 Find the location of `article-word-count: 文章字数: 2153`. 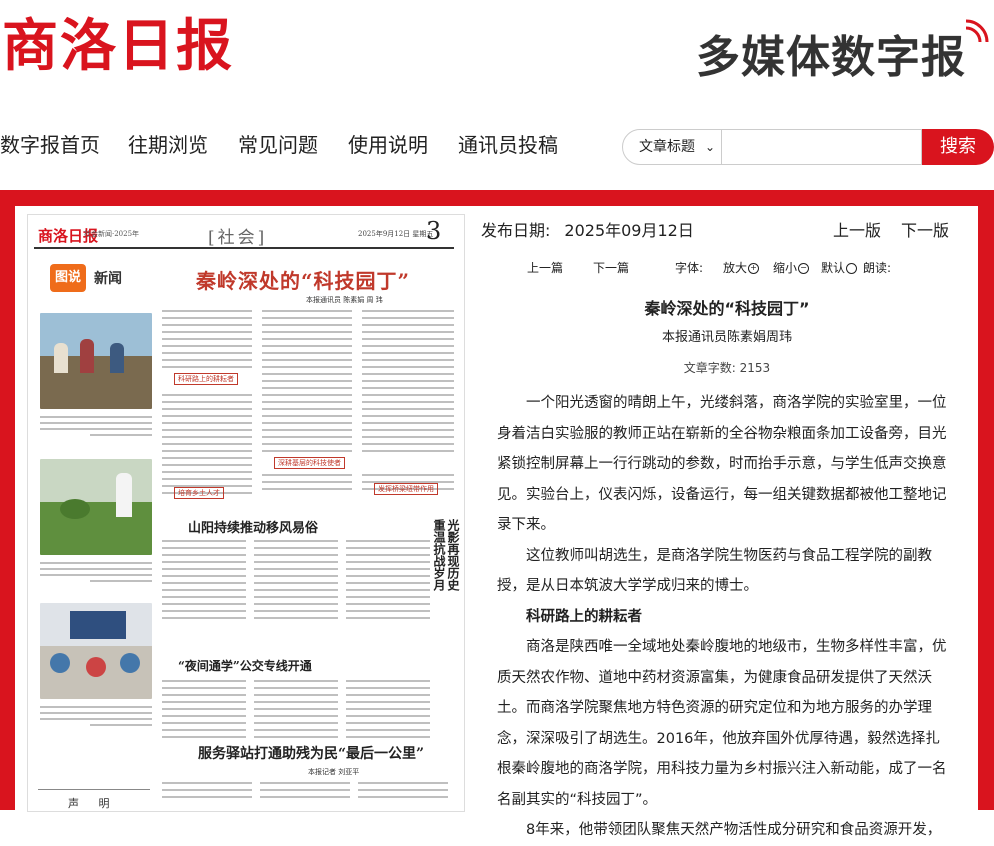

article-word-count: 文章字数: 2153 is located at coordinates (727, 368).